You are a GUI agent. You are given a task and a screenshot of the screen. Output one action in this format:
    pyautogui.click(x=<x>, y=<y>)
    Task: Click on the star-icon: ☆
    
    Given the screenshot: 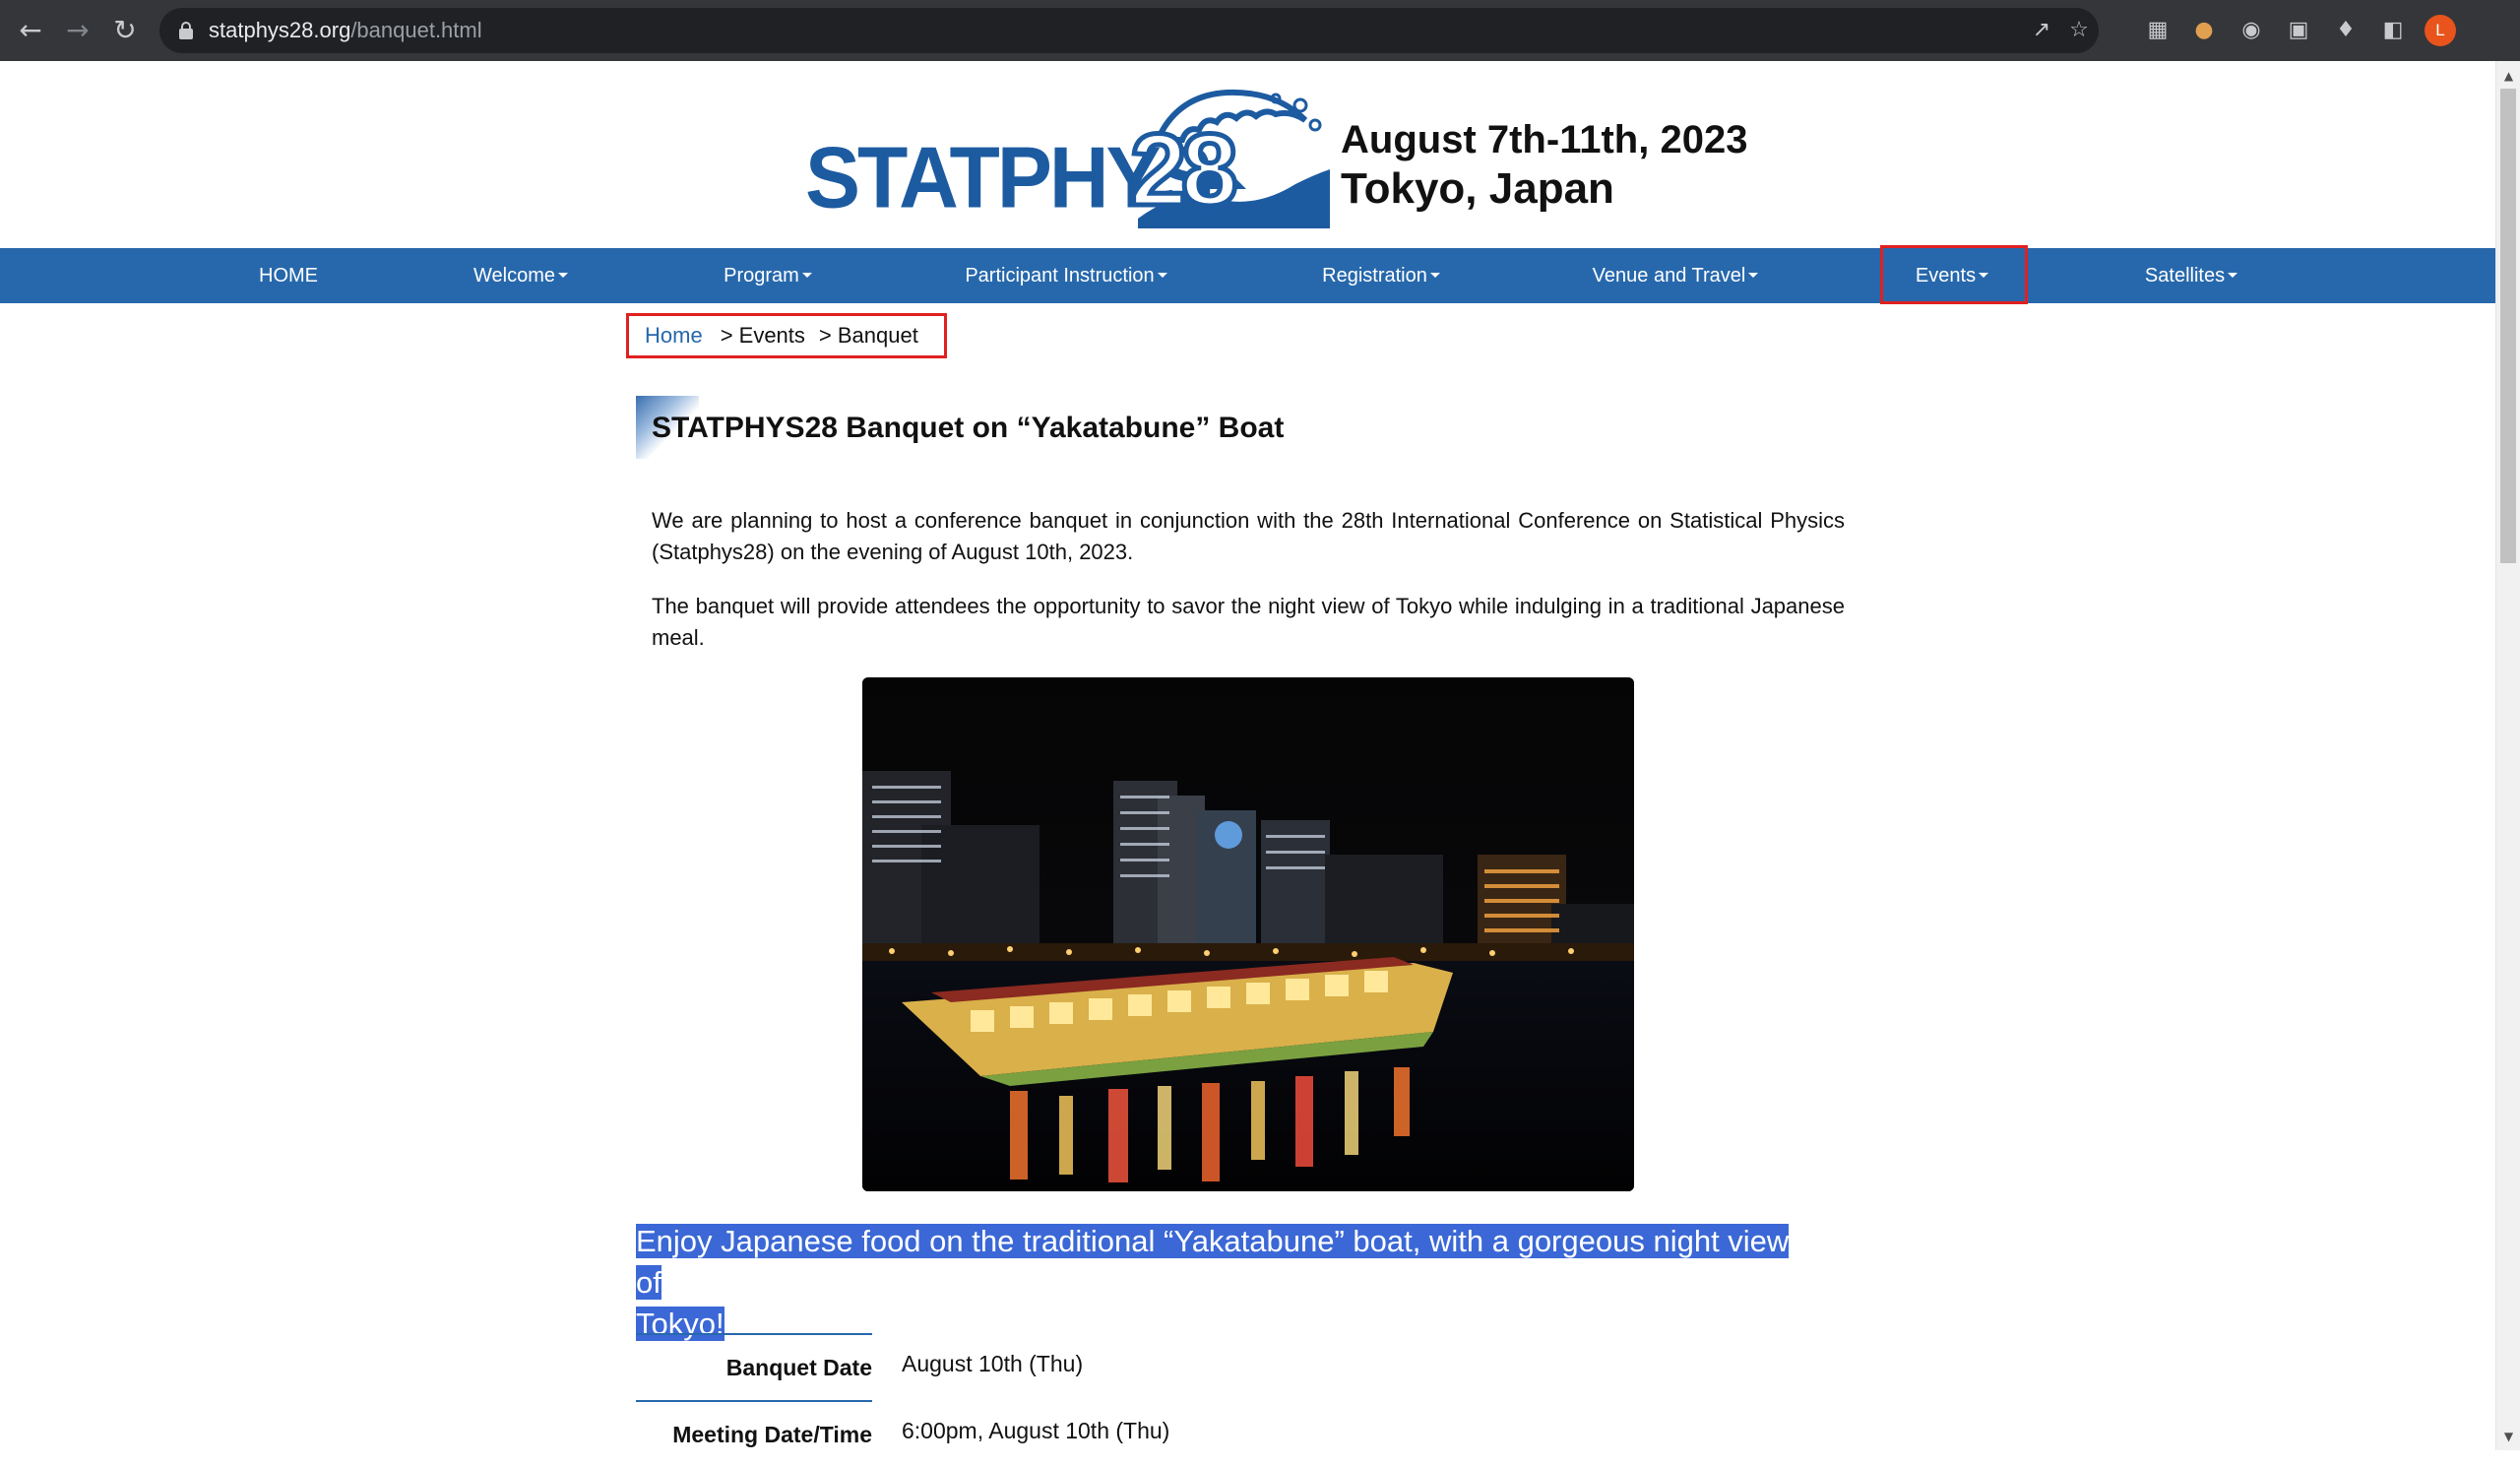 What is the action you would take?
    pyautogui.click(x=2079, y=30)
    